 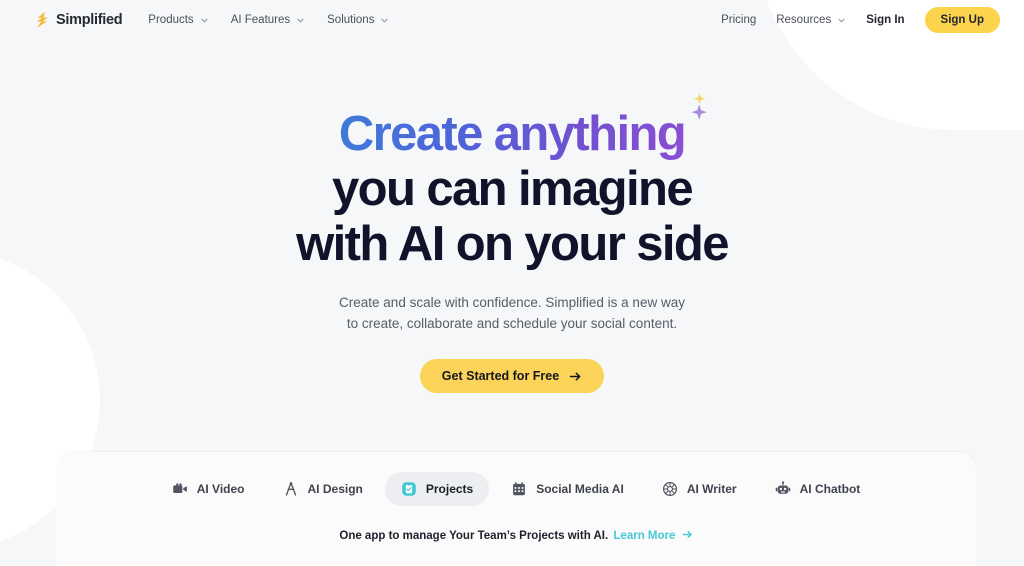 I want to click on hero-cta-container: Get Started for Free, so click(x=512, y=376).